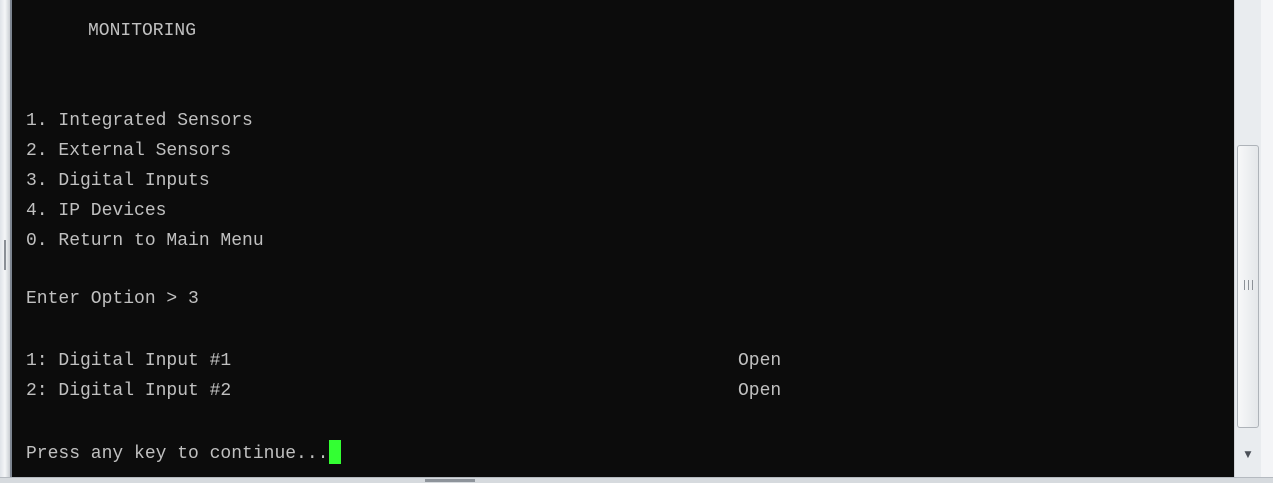 This screenshot has width=1273, height=483. I want to click on digital-input-1-label: 1: Digital Input #1, so click(129, 361).